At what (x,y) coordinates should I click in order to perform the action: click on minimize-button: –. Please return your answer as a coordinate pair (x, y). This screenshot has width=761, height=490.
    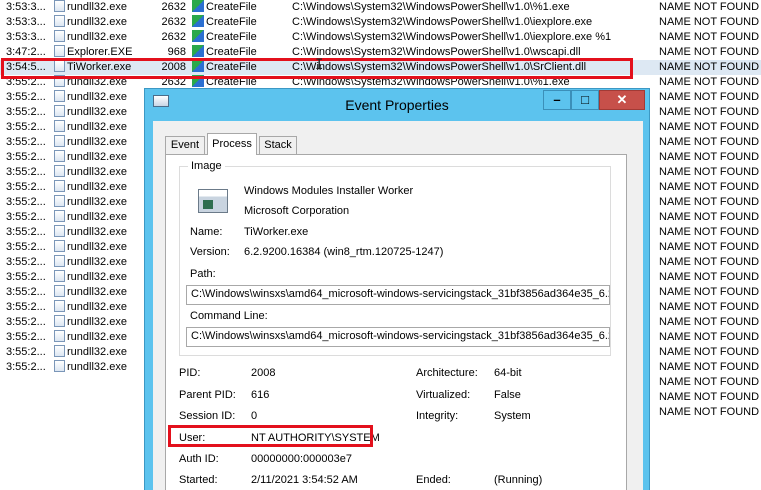
    Looking at the image, I should click on (557, 100).